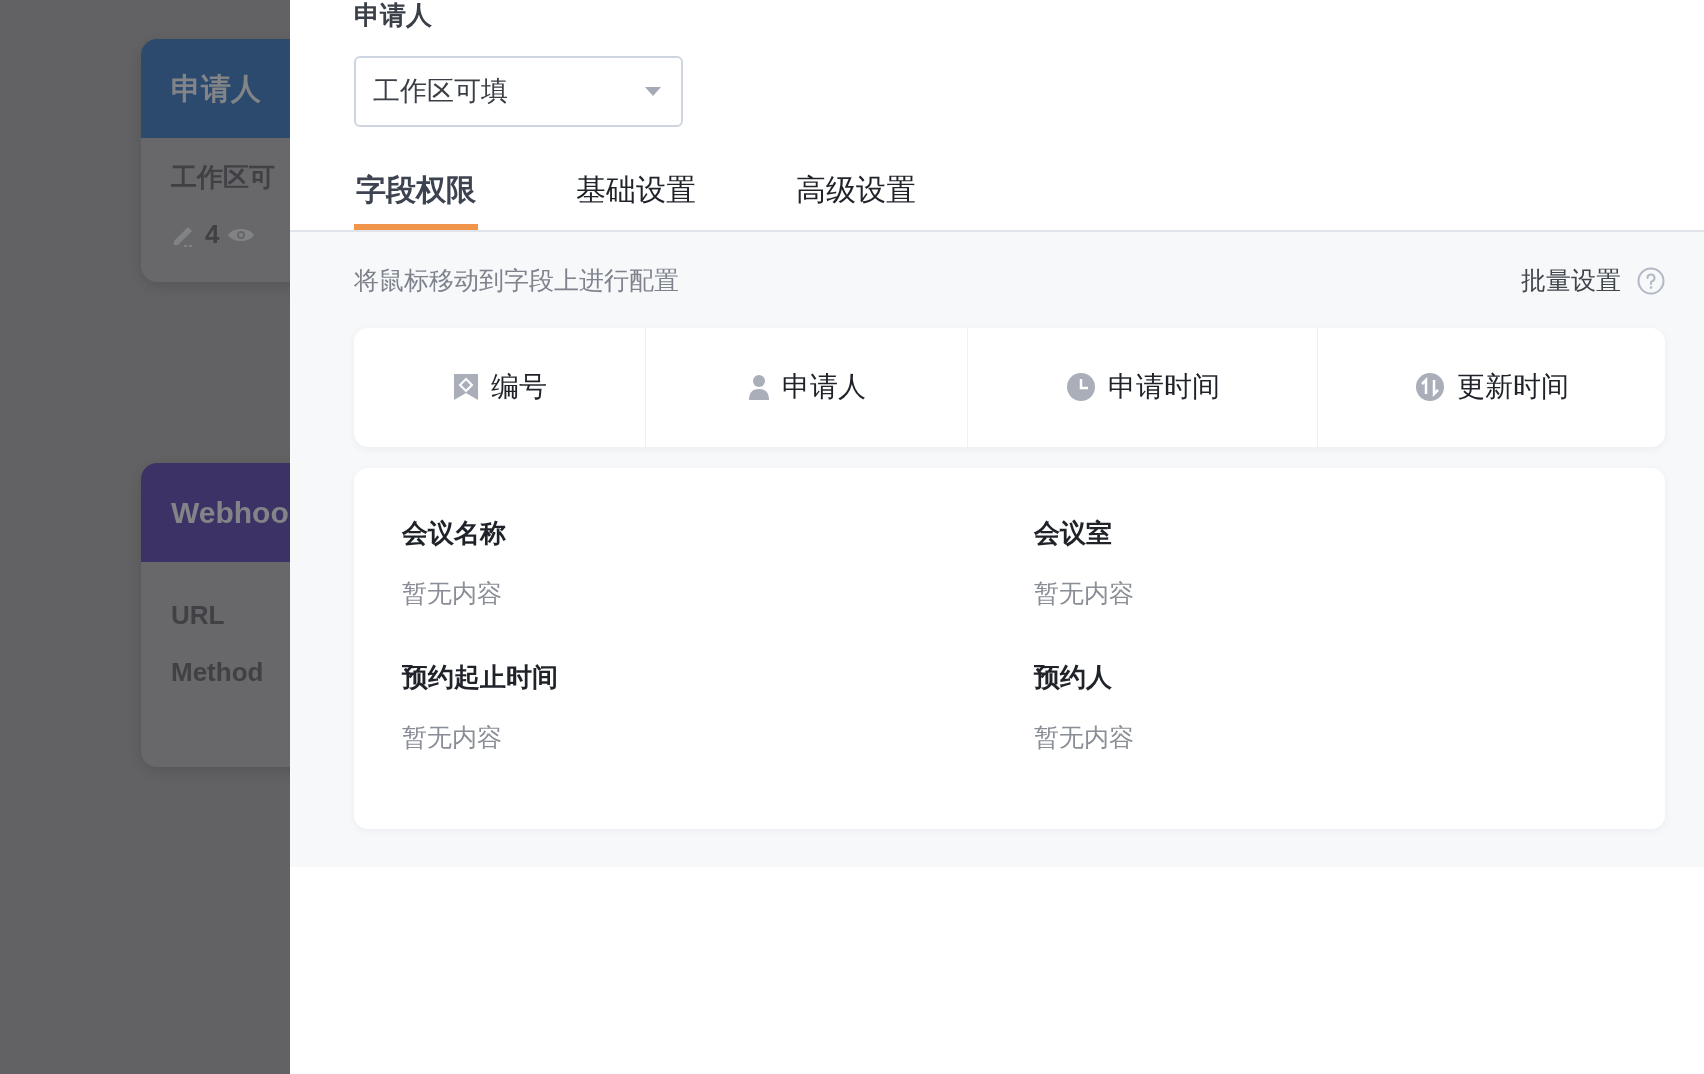 Image resolution: width=1704 pixels, height=1074 pixels. I want to click on system-field: 申请时间, so click(1143, 387).